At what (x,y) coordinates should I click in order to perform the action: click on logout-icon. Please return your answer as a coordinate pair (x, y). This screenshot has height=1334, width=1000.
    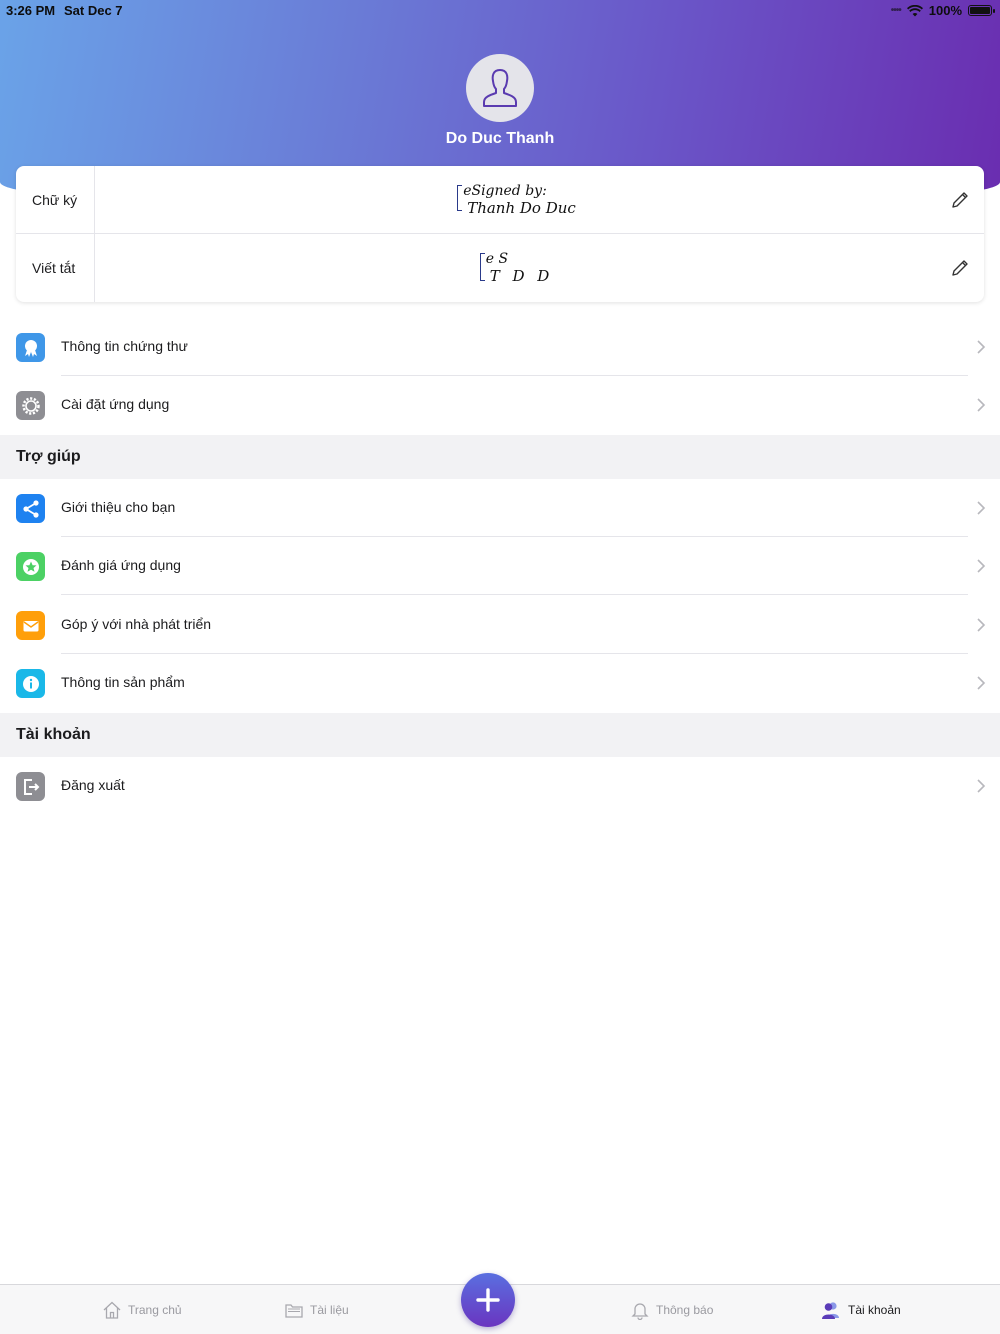
    Looking at the image, I should click on (30, 786).